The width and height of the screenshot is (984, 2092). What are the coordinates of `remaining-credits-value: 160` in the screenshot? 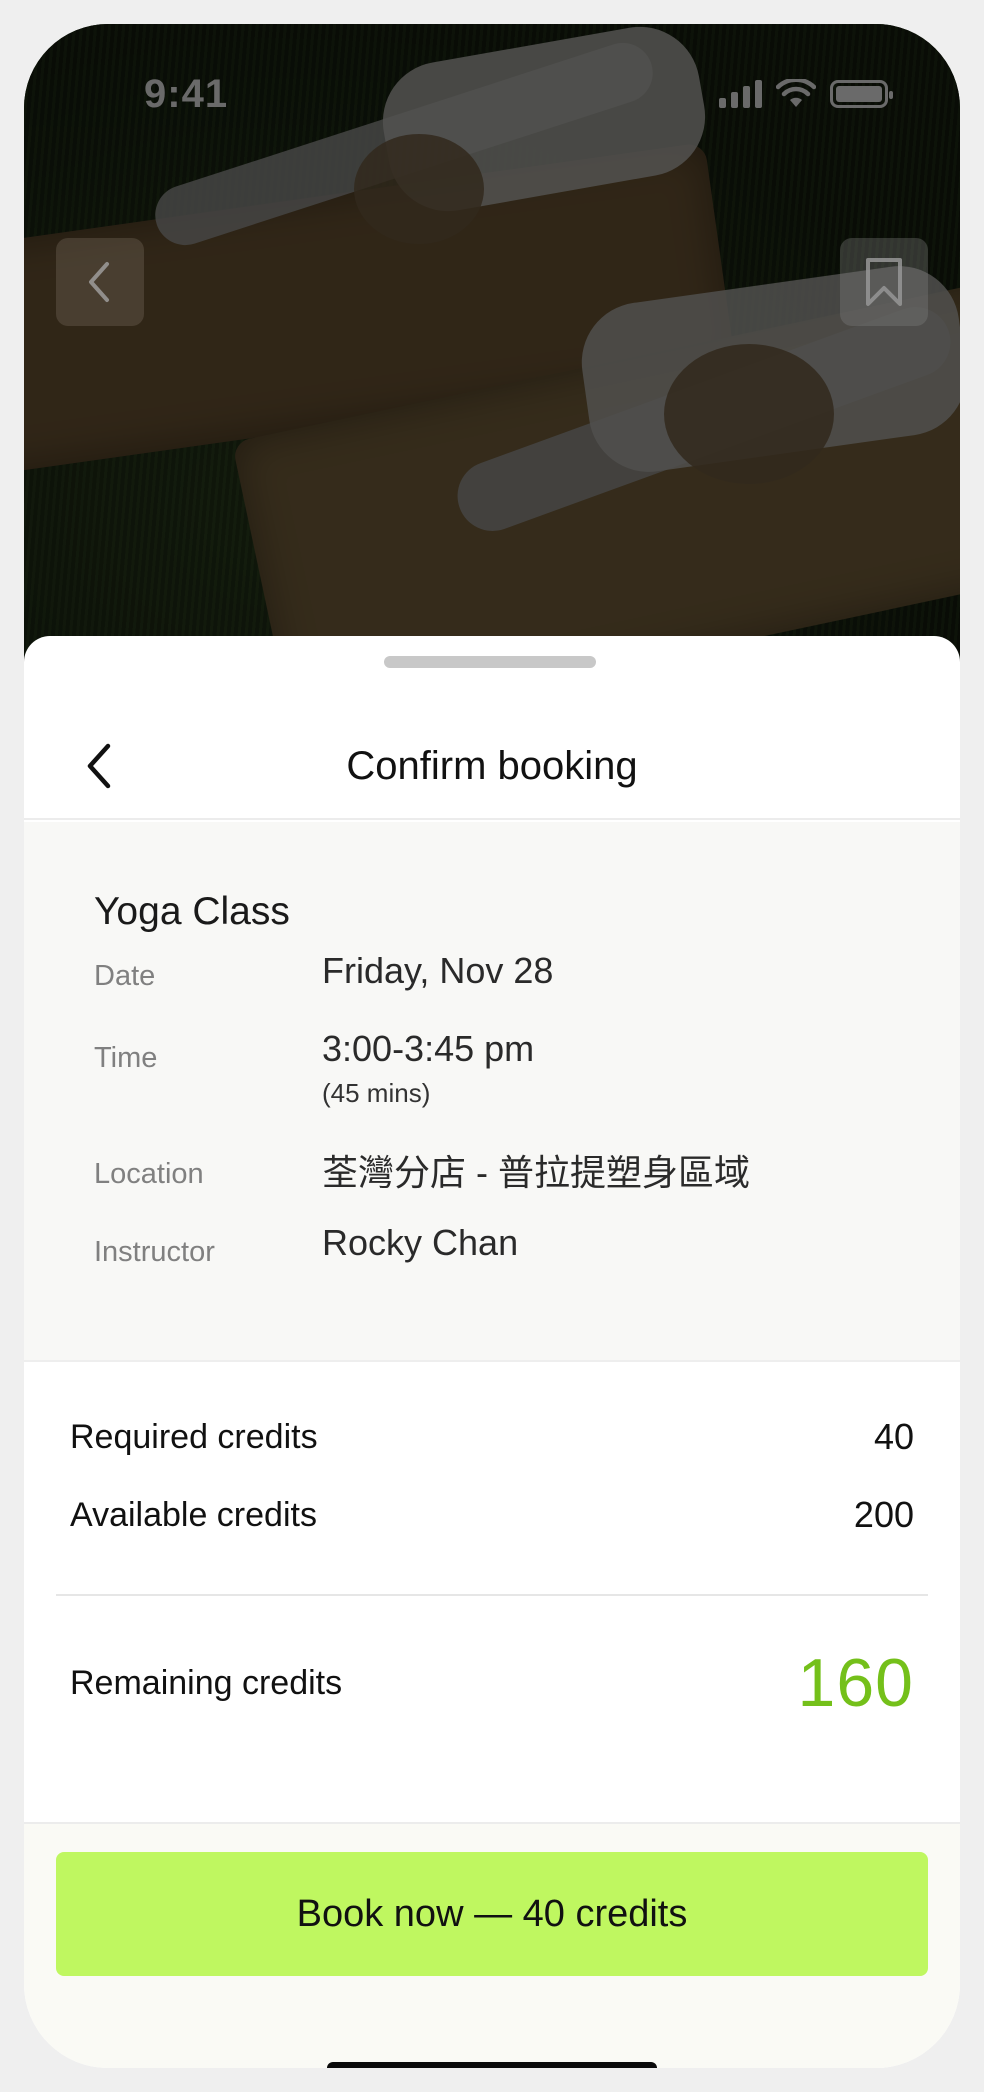 It's located at (855, 1683).